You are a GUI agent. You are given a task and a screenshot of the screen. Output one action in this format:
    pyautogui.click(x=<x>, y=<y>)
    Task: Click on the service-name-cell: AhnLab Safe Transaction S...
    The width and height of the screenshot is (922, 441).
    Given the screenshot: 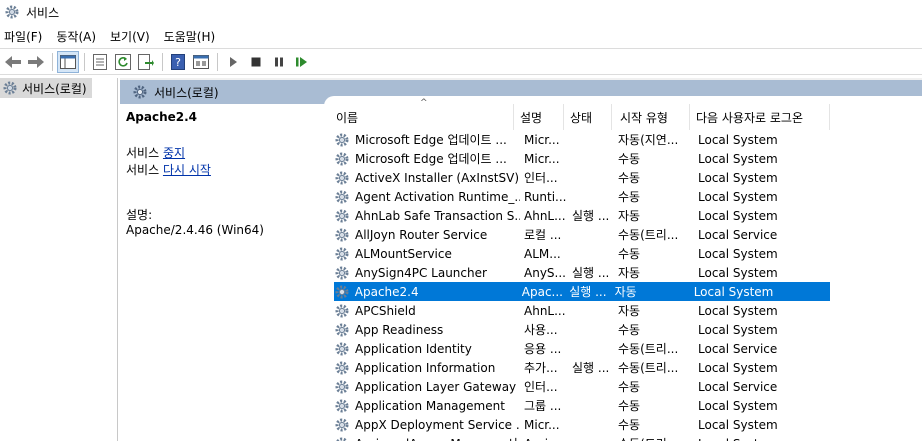 What is the action you would take?
    pyautogui.click(x=437, y=215)
    